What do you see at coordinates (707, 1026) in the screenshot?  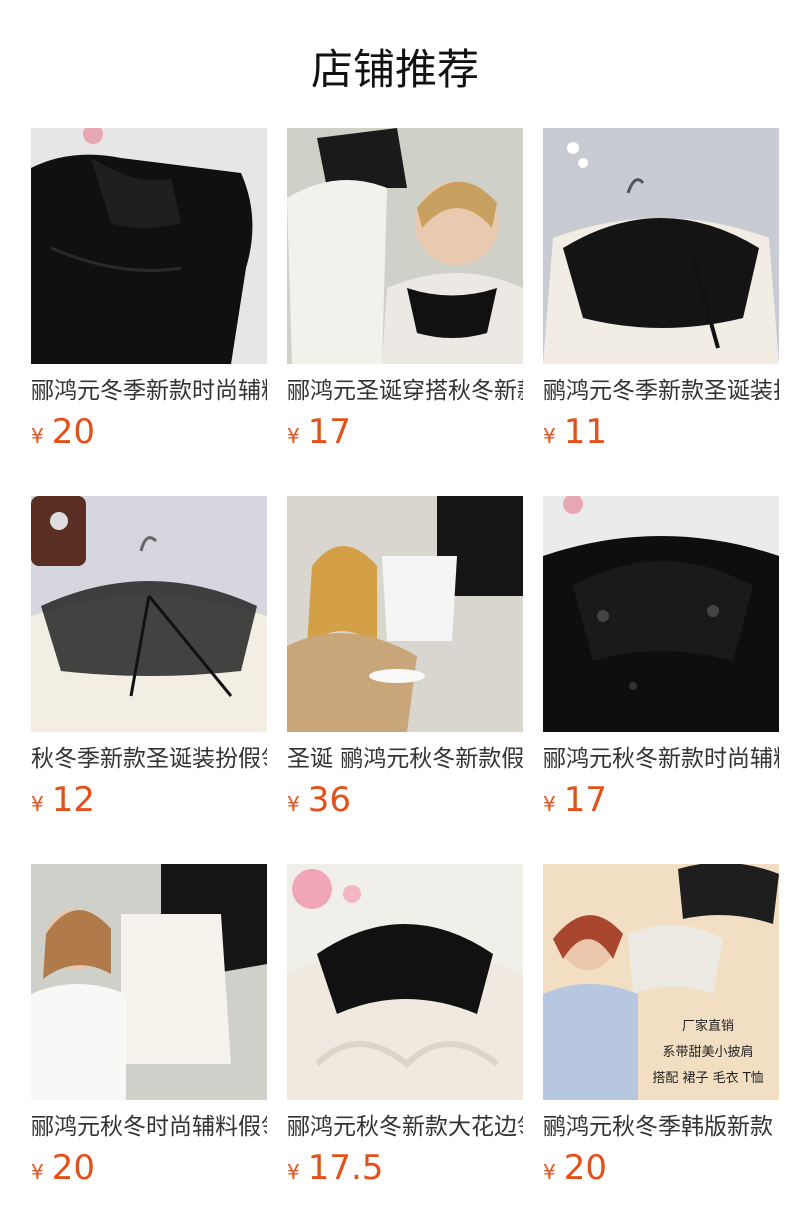 I see `promo-line: 厂家直销` at bounding box center [707, 1026].